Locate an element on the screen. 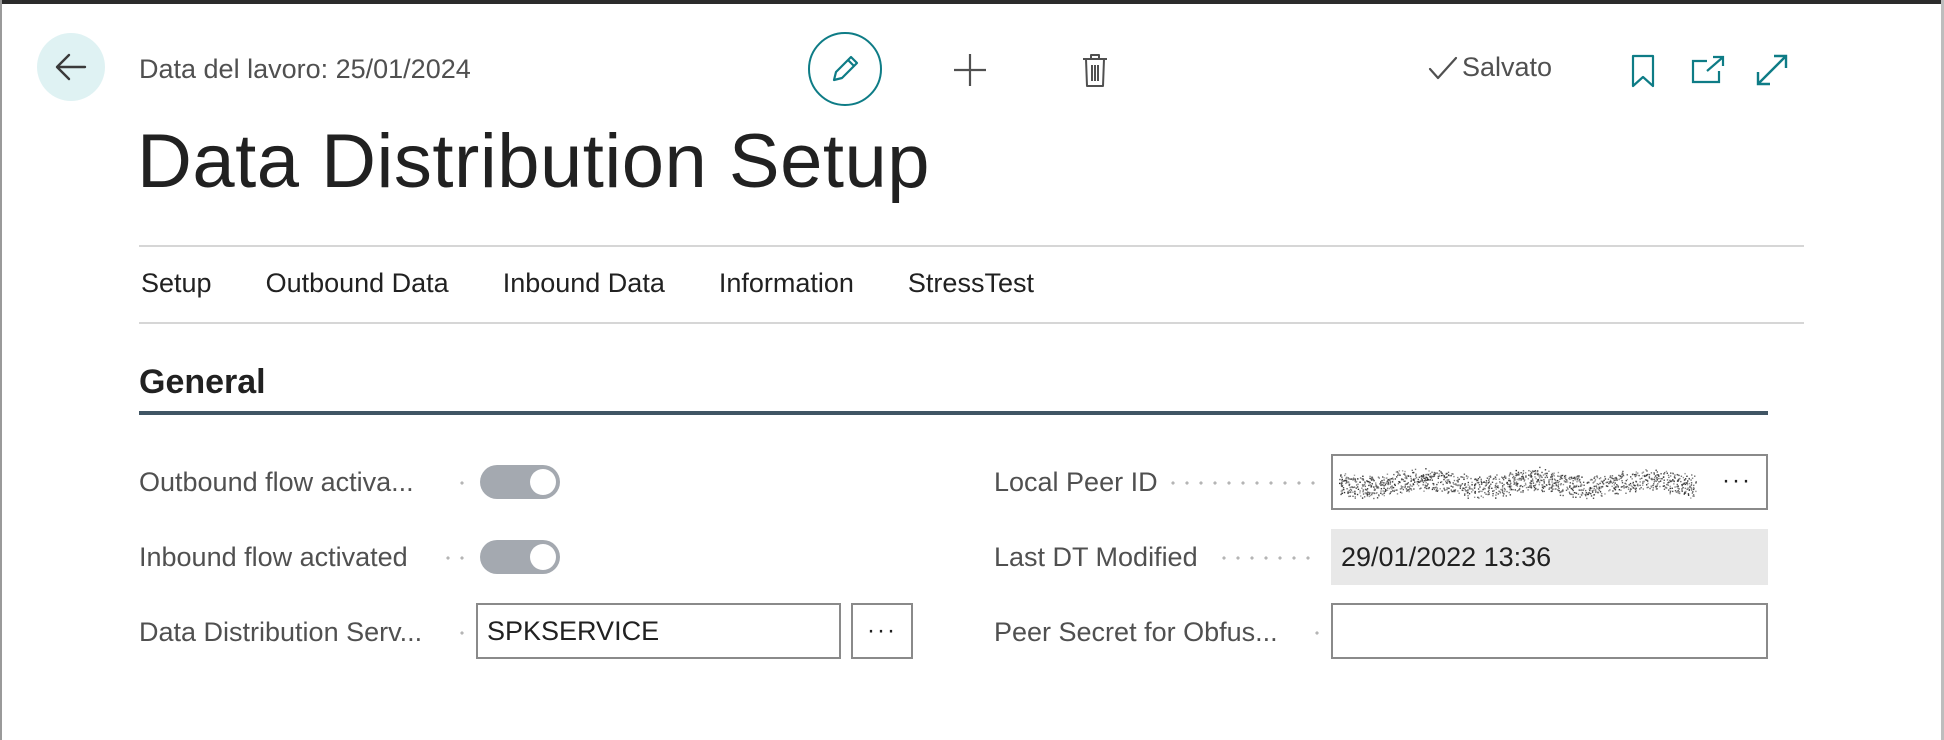  edit-button is located at coordinates (845, 69).